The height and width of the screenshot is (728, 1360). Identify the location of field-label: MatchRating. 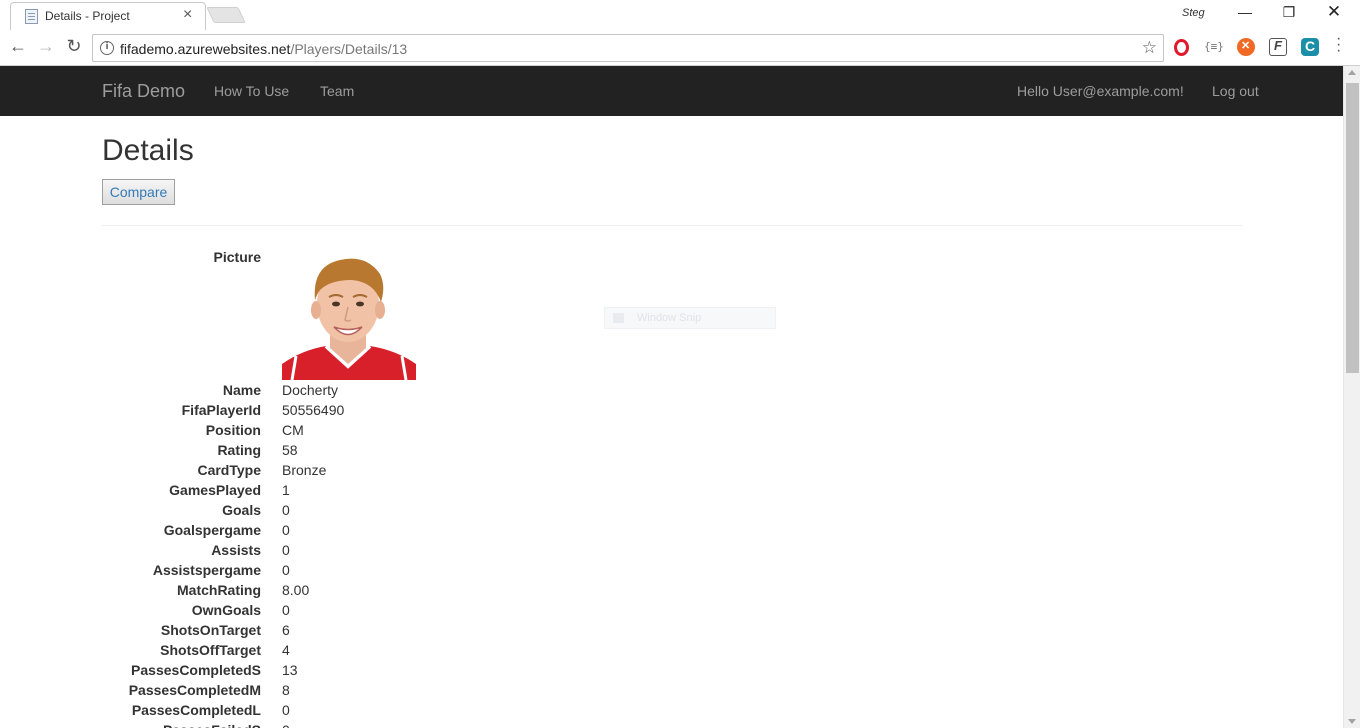
(219, 590).